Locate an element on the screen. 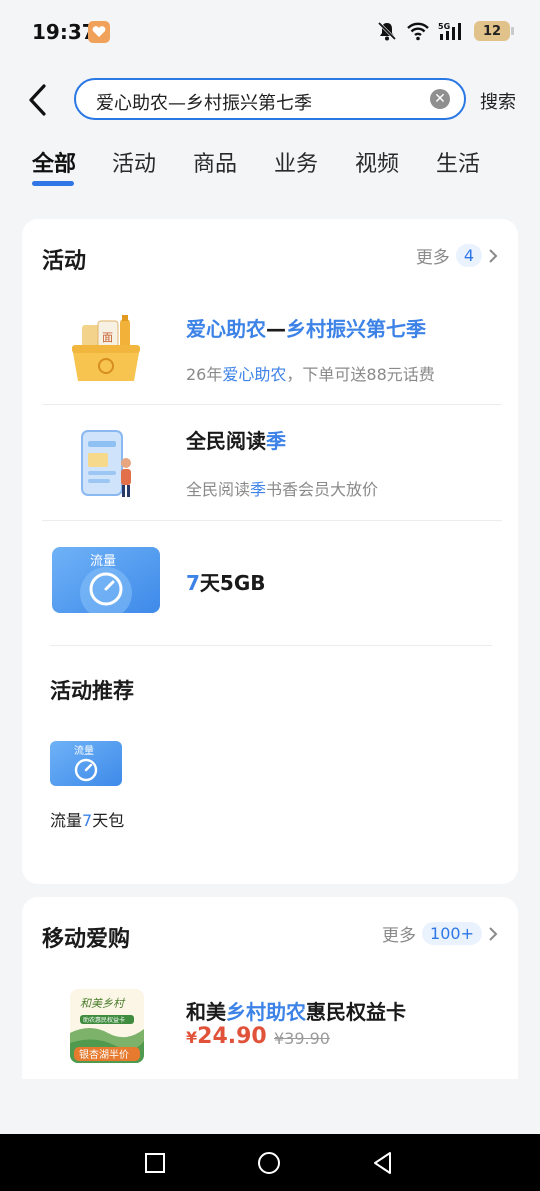 The height and width of the screenshot is (1191, 540). activity-title-text: 天5GB is located at coordinates (232, 583).